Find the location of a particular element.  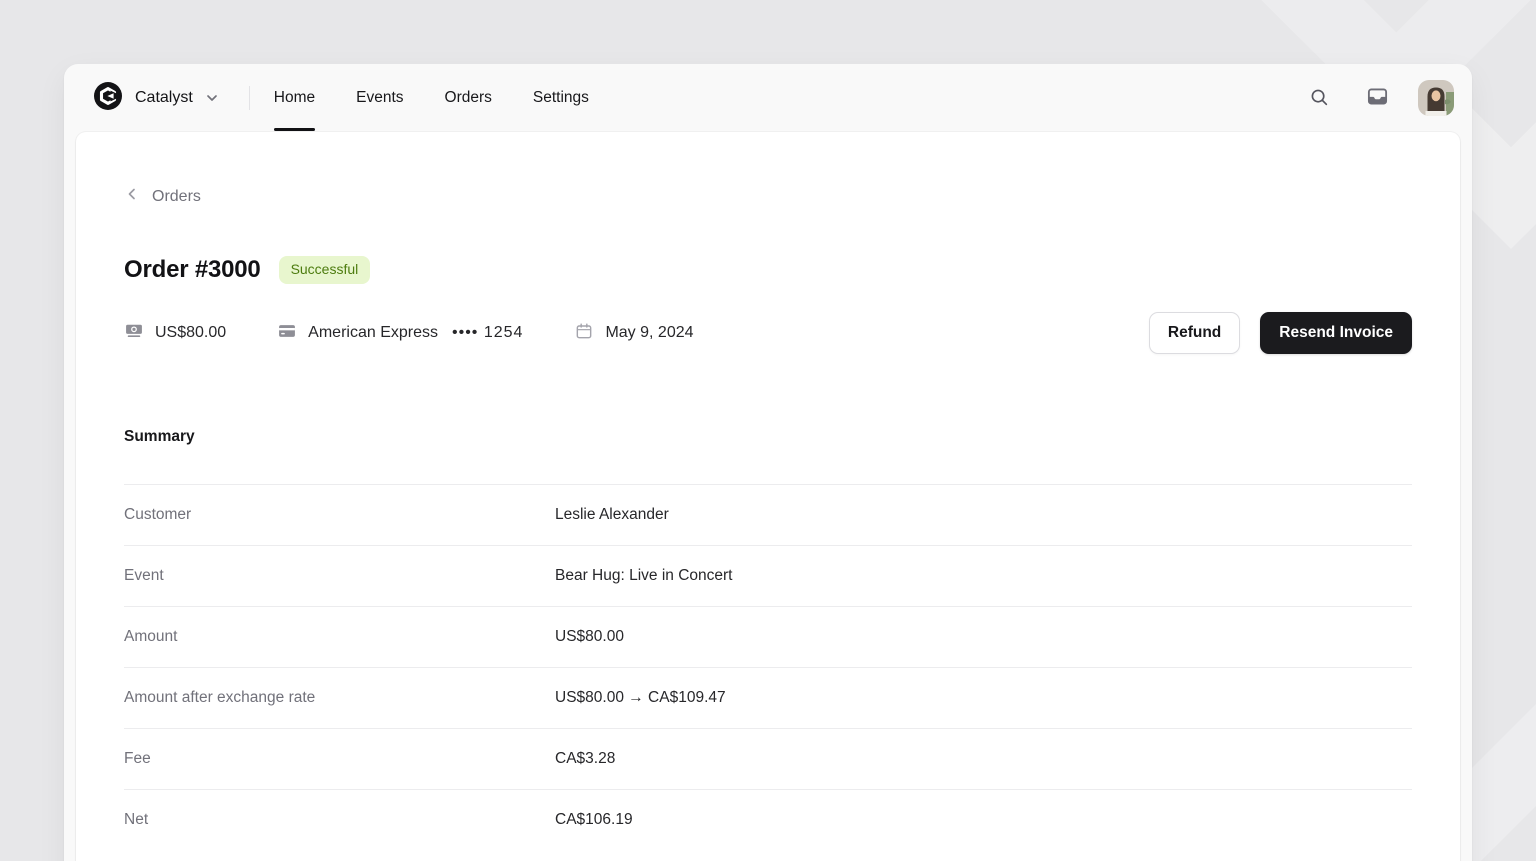

row-value: US$80.00 is located at coordinates (589, 637).